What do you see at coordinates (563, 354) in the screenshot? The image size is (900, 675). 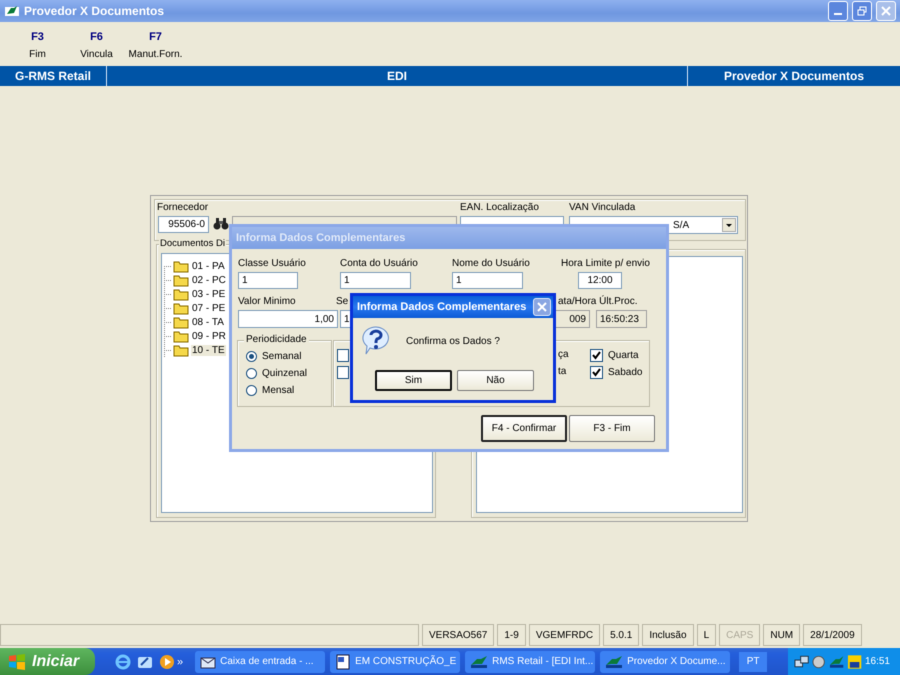 I see `checkbox-label: ça` at bounding box center [563, 354].